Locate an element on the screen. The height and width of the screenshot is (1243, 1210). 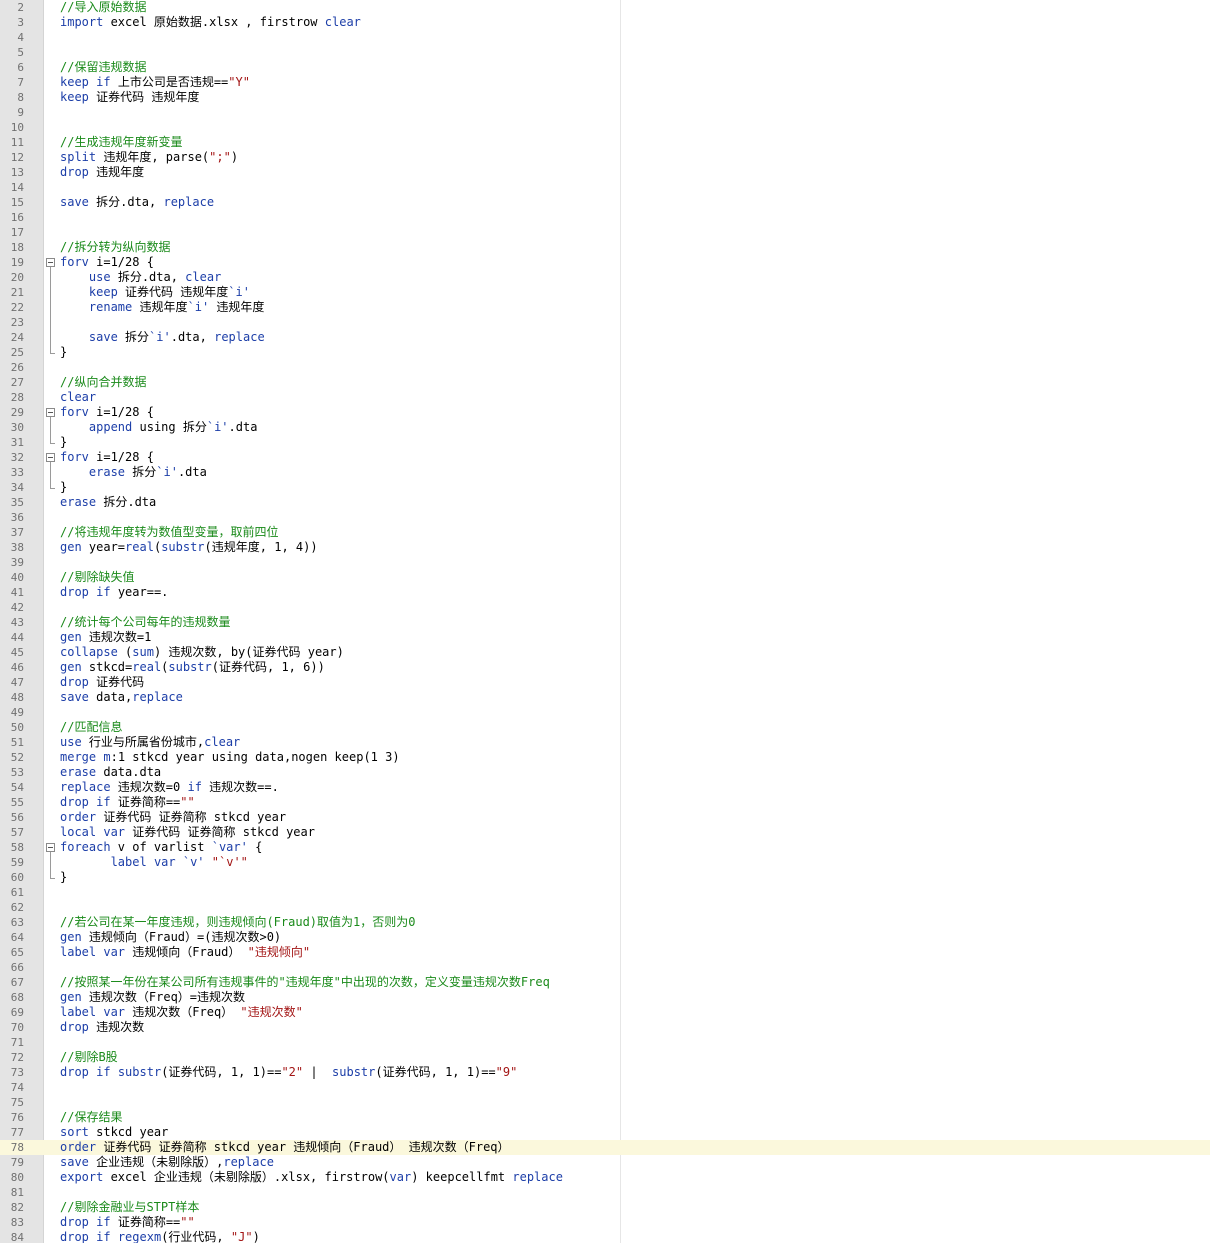
code-line: 9 is located at coordinates (605, 112).